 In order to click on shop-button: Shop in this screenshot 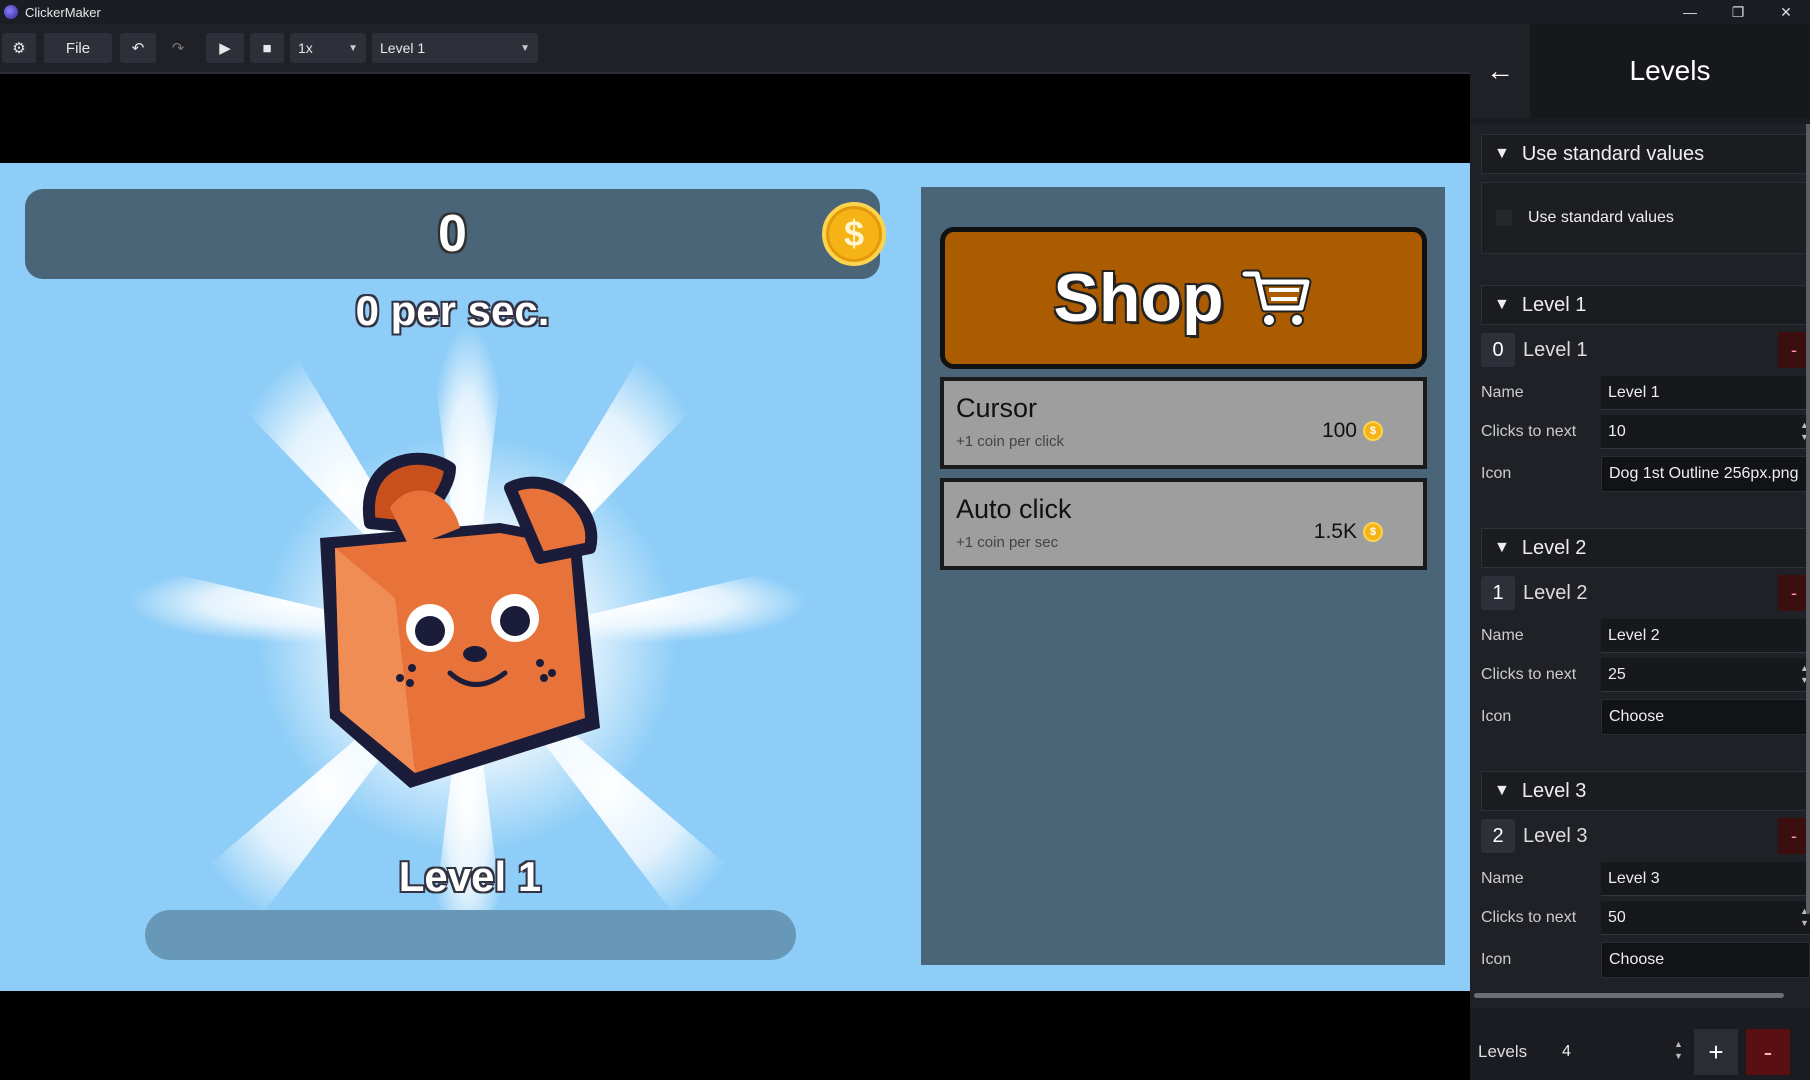, I will do `click(1183, 298)`.